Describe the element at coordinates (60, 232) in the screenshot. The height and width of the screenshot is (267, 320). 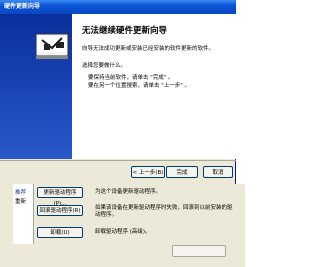
I see `uninstall-driver-button: 卸载(U)` at that location.